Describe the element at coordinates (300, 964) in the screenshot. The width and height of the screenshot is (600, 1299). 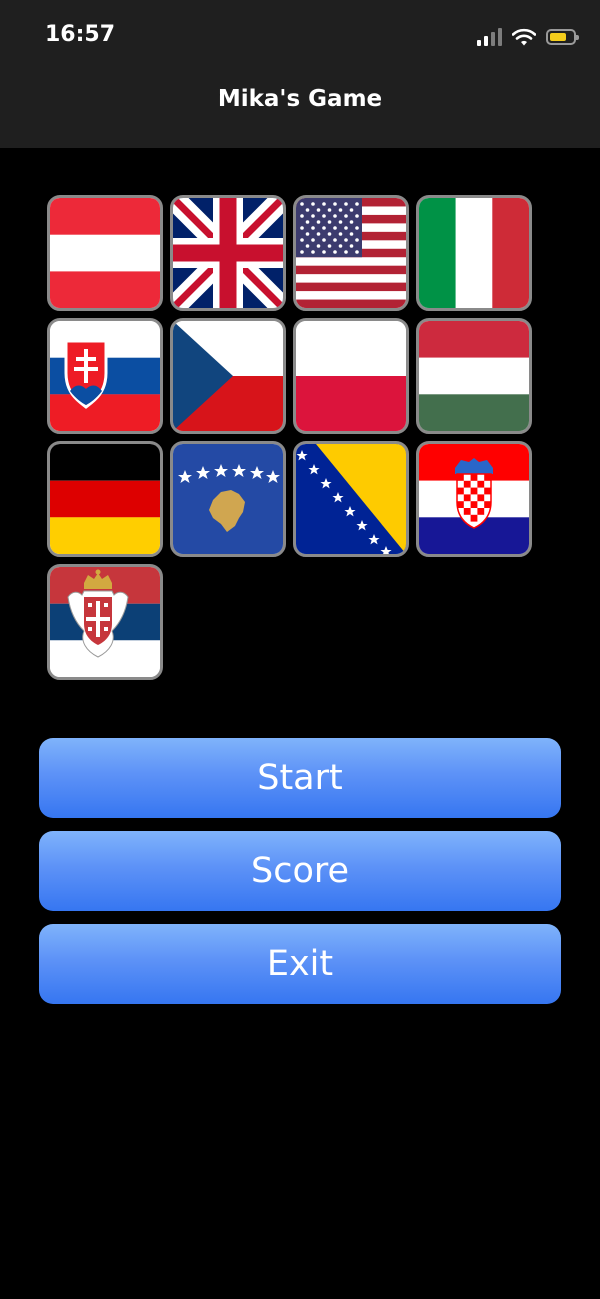
I see `exit-button: Exit` at that location.